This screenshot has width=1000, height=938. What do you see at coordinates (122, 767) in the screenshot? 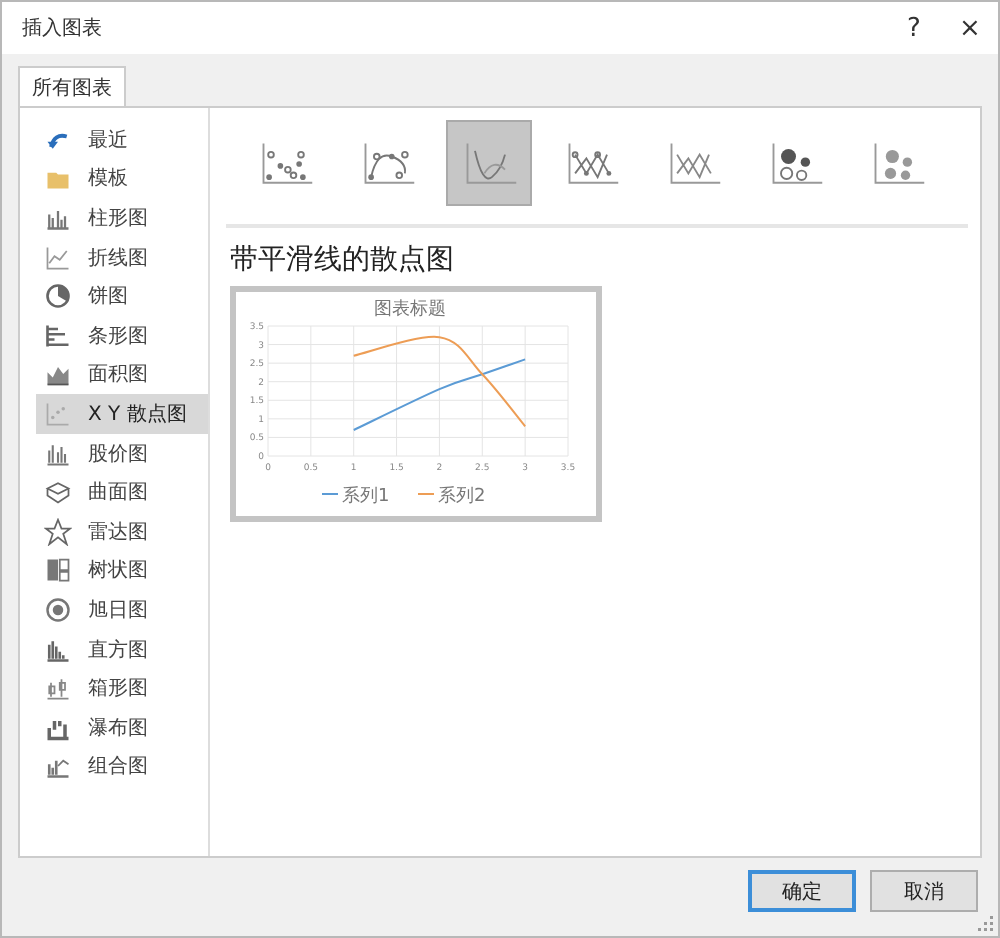
I see `chart-type-item: 组合图` at bounding box center [122, 767].